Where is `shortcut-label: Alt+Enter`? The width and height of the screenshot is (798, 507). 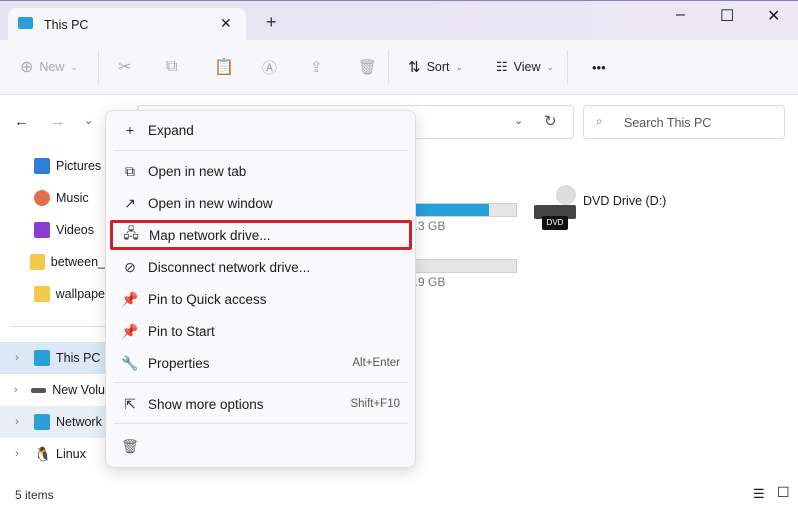
shortcut-label: Alt+Enter is located at coordinates (376, 363).